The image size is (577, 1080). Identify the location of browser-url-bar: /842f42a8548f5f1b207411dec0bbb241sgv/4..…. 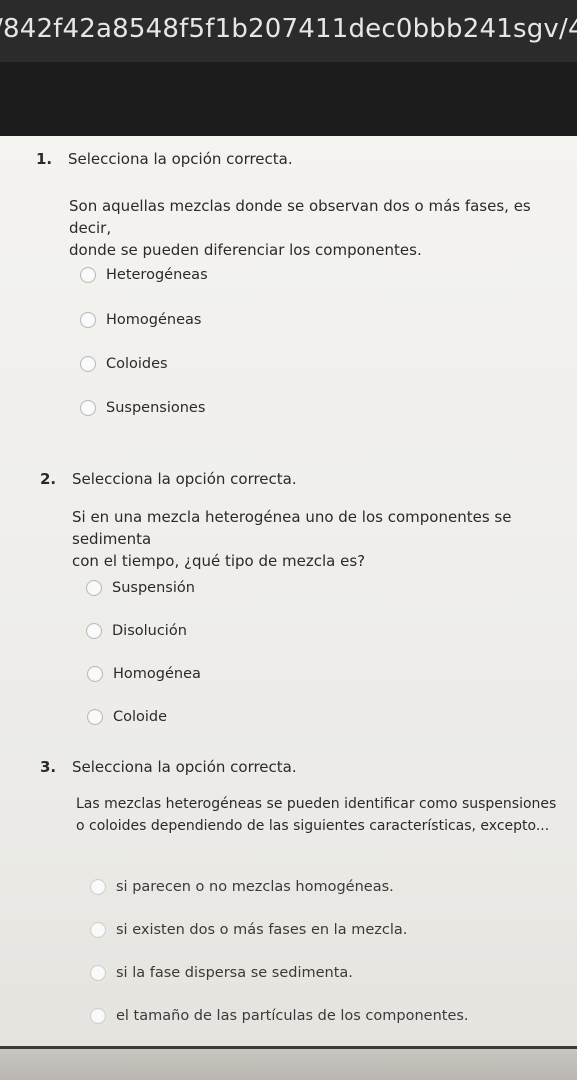
(288, 31).